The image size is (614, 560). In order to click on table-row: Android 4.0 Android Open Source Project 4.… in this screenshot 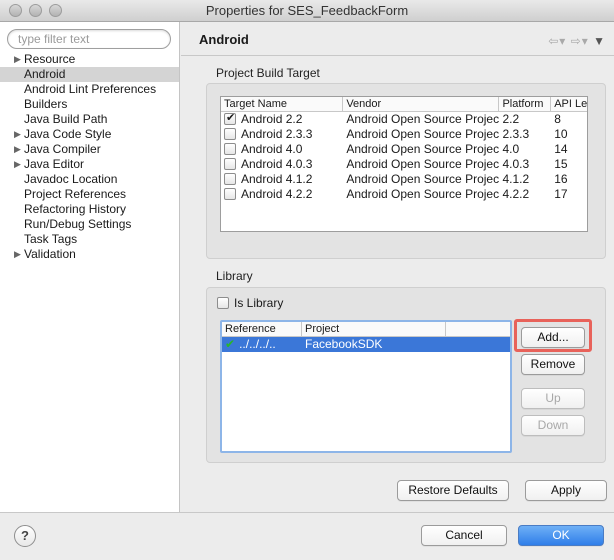, I will do `click(404, 149)`.